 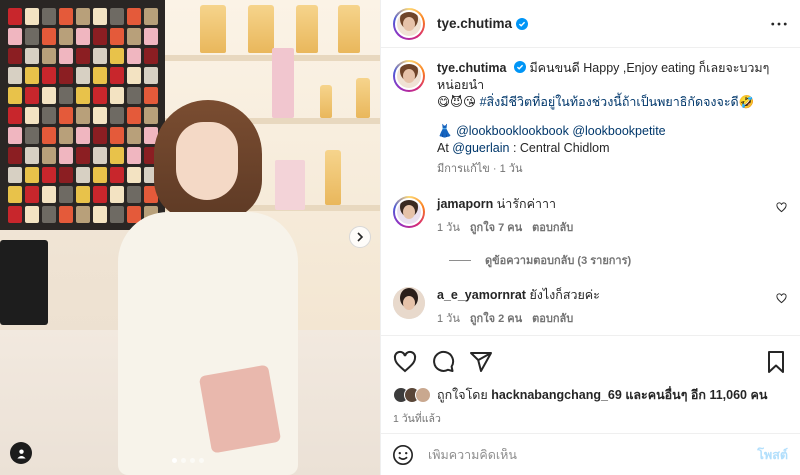 I want to click on location-mention: @guerlain, so click(x=480, y=148).